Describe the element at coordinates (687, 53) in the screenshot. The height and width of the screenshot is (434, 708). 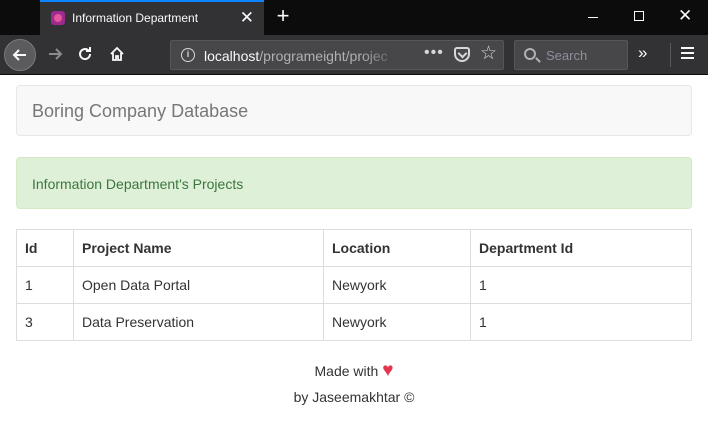
I see `hamburger-menu-icon` at that location.